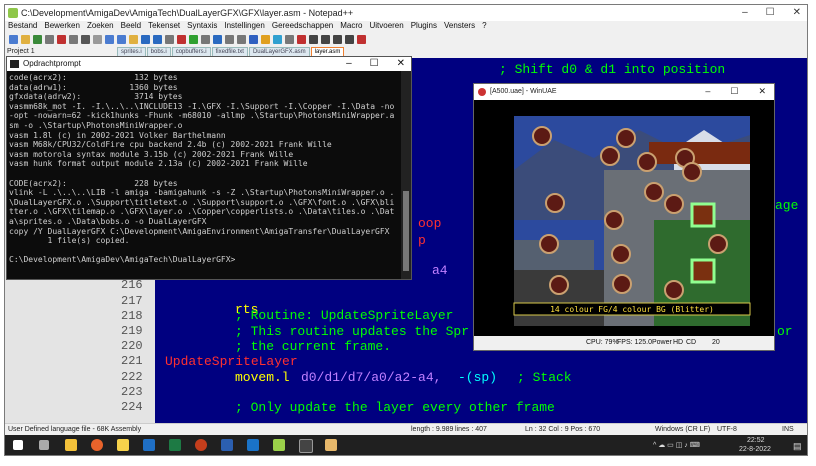  What do you see at coordinates (201, 445) in the screenshot?
I see `powerpoint-icon` at bounding box center [201, 445].